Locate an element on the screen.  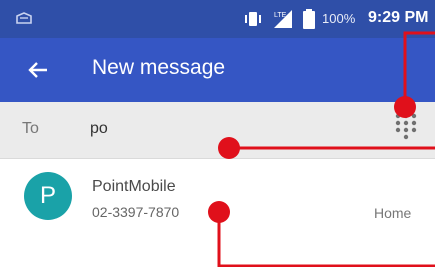
back-arrow-icon is located at coordinates (38, 70).